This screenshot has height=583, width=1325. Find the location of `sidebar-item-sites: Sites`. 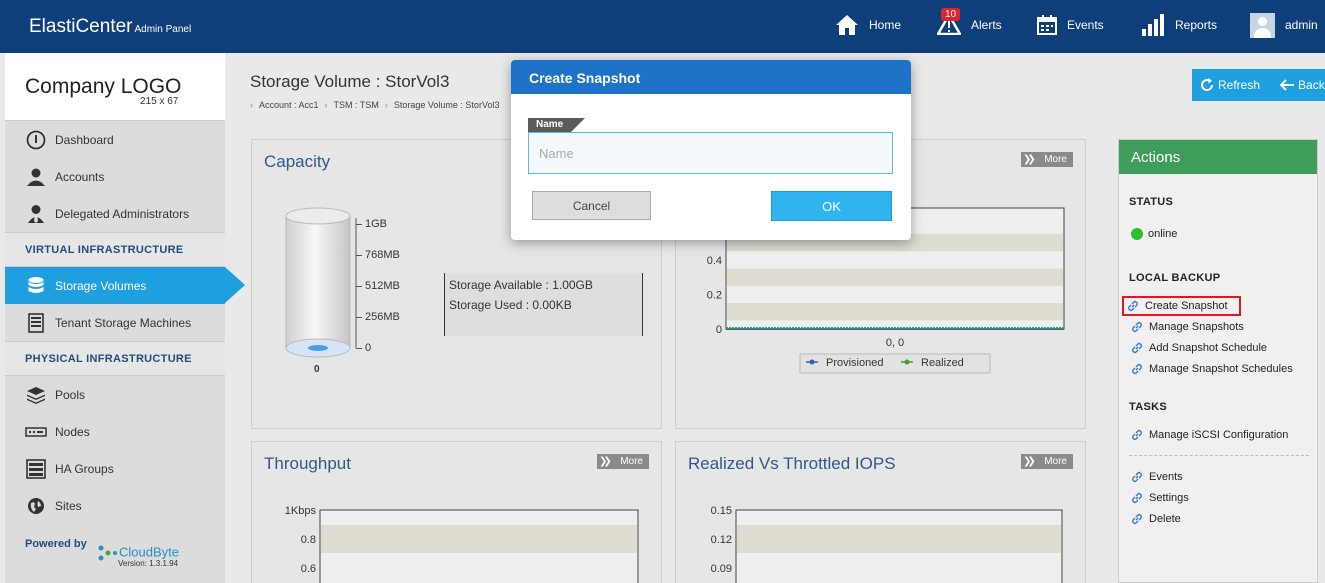

sidebar-item-sites: Sites is located at coordinates (115, 505).